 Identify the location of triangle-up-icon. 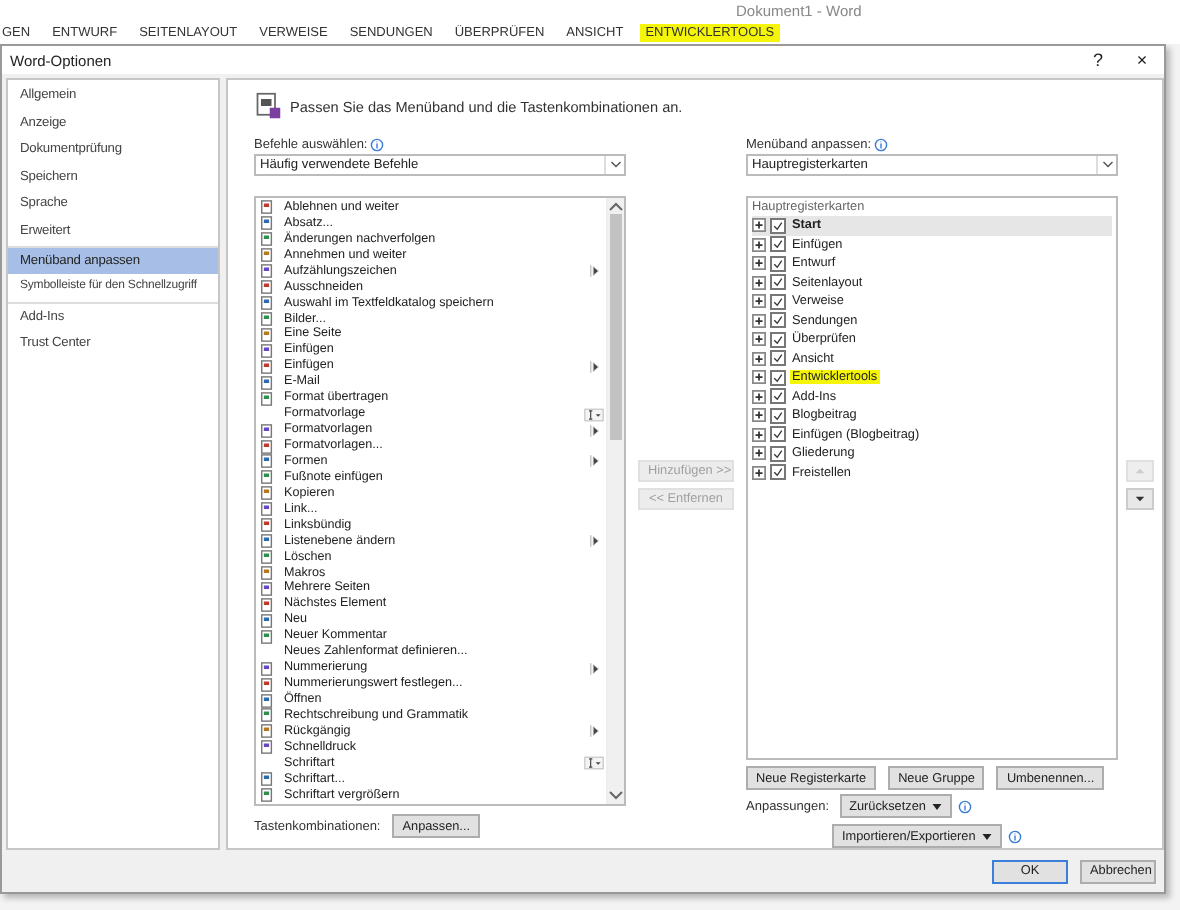
(1140, 471).